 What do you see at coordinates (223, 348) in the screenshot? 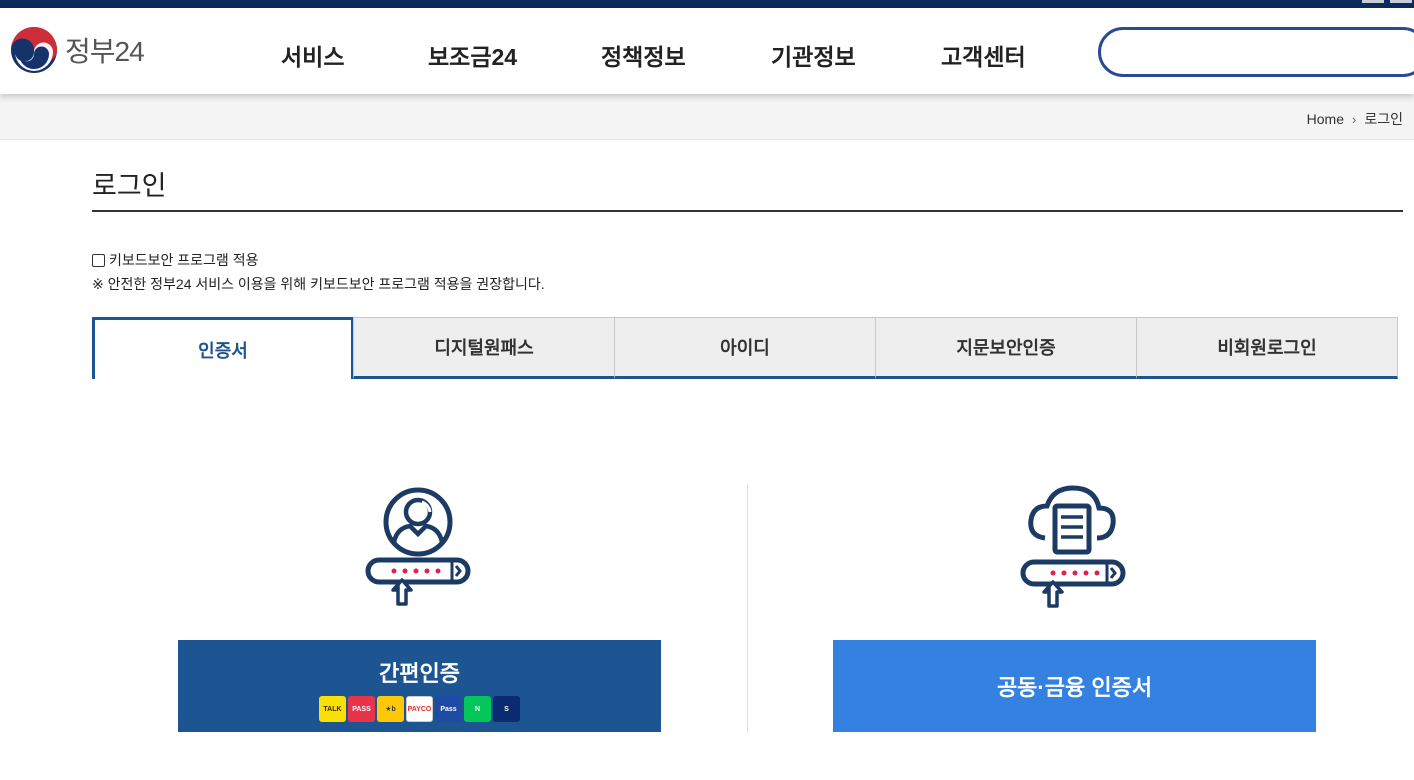
I see `tab-certificate: 인증서` at bounding box center [223, 348].